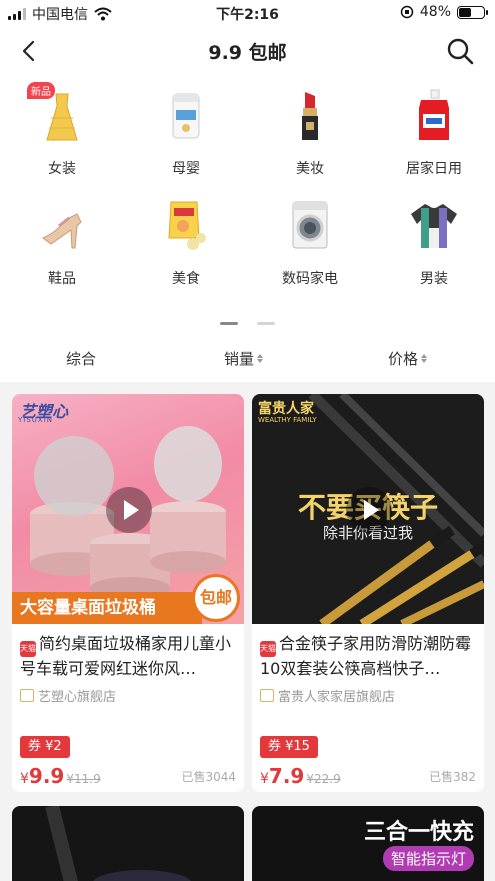 The height and width of the screenshot is (881, 495). What do you see at coordinates (310, 169) in the screenshot?
I see `category-label: 美妆` at bounding box center [310, 169].